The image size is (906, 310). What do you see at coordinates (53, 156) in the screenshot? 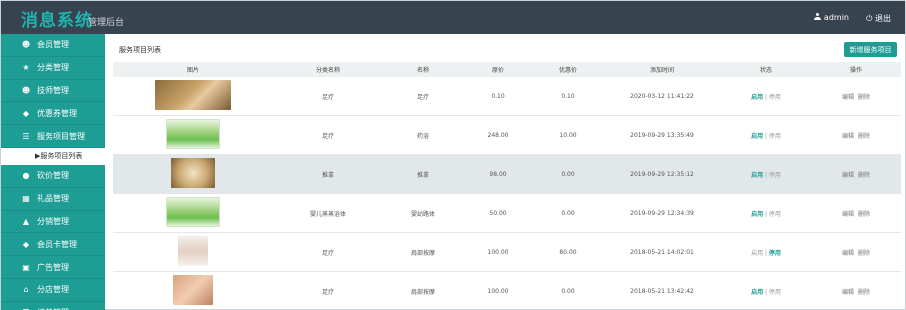
I see `sidebar-subitem-service-list: ▶服务项目列表` at bounding box center [53, 156].